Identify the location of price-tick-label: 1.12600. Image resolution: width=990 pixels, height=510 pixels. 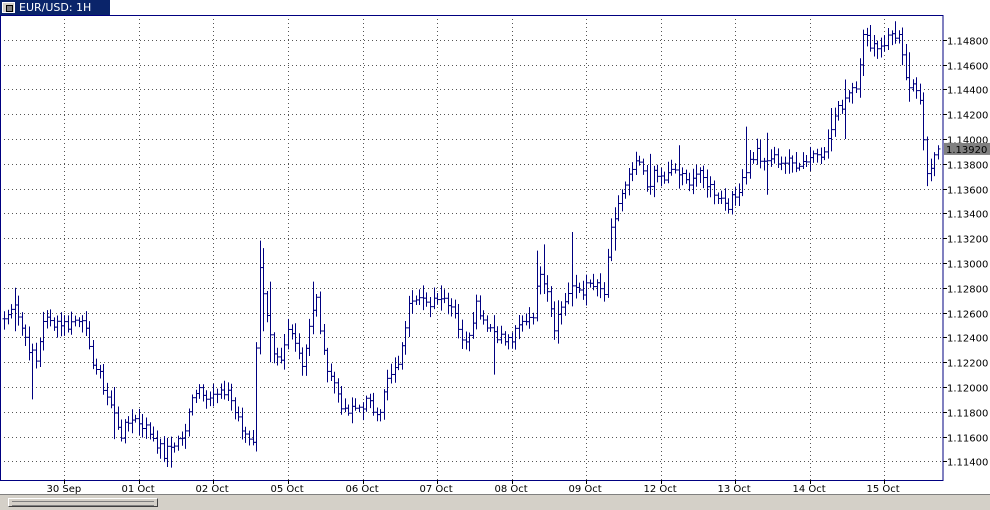
(967, 315).